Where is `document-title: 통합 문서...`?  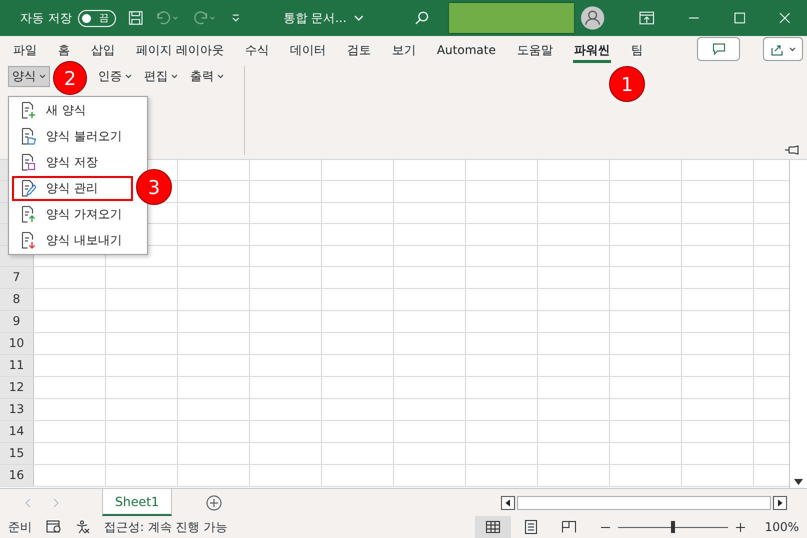
document-title: 통합 문서... is located at coordinates (315, 18).